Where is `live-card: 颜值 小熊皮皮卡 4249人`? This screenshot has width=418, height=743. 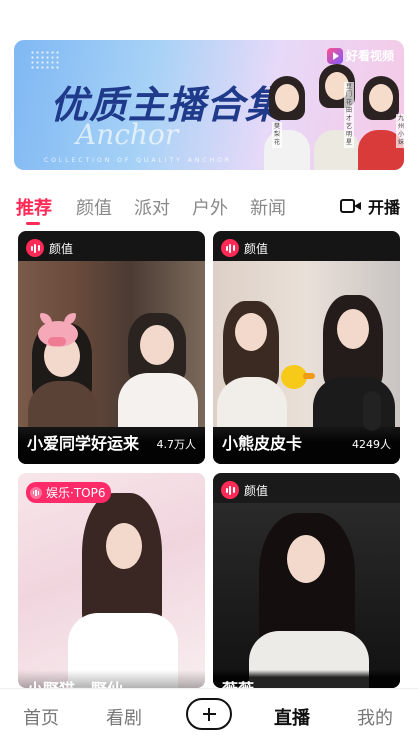
live-card: 颜值 小熊皮皮卡 4249人 is located at coordinates (306, 347).